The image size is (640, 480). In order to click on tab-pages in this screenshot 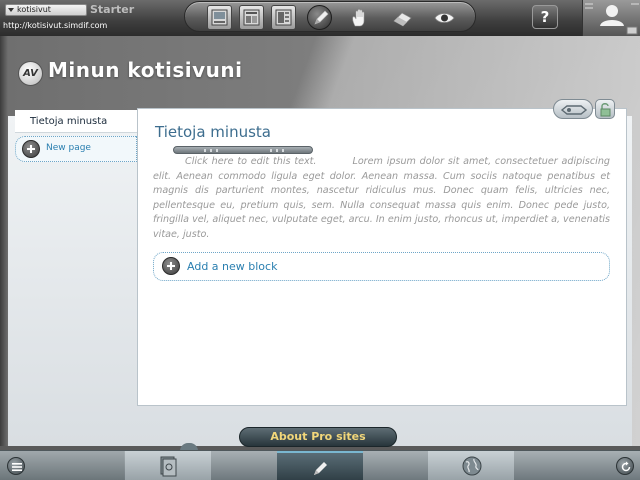, I will do `click(168, 465)`.